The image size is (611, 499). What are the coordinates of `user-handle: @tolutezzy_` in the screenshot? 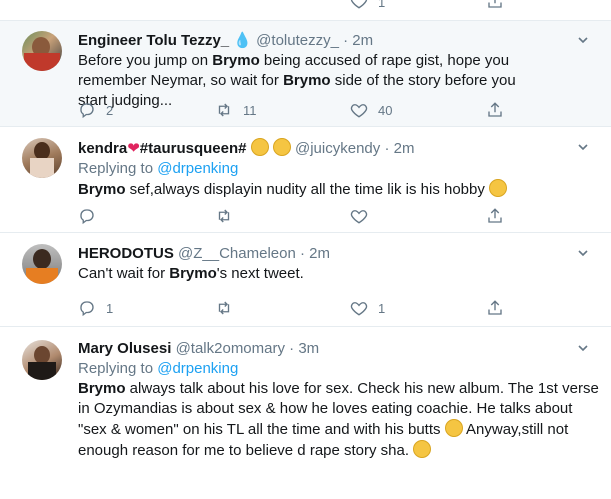 It's located at (297, 40).